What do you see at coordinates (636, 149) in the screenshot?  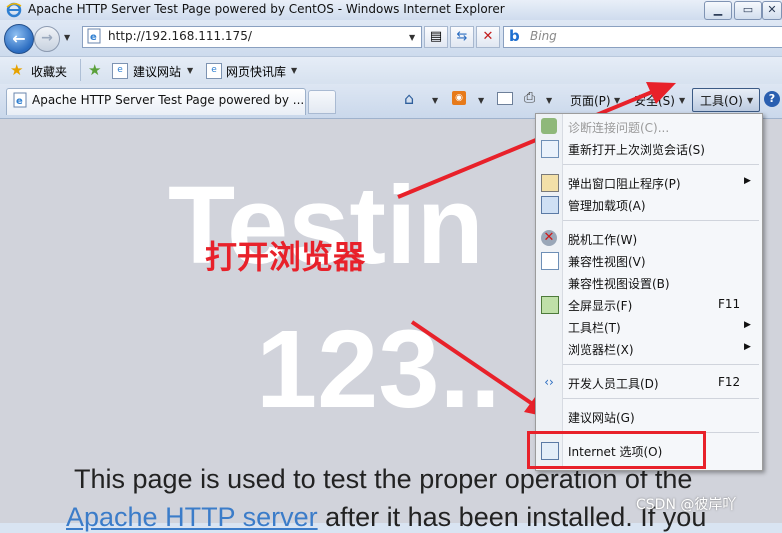 I see `menu-item-reopen-session: 重新打开上次浏览会话(S)` at bounding box center [636, 149].